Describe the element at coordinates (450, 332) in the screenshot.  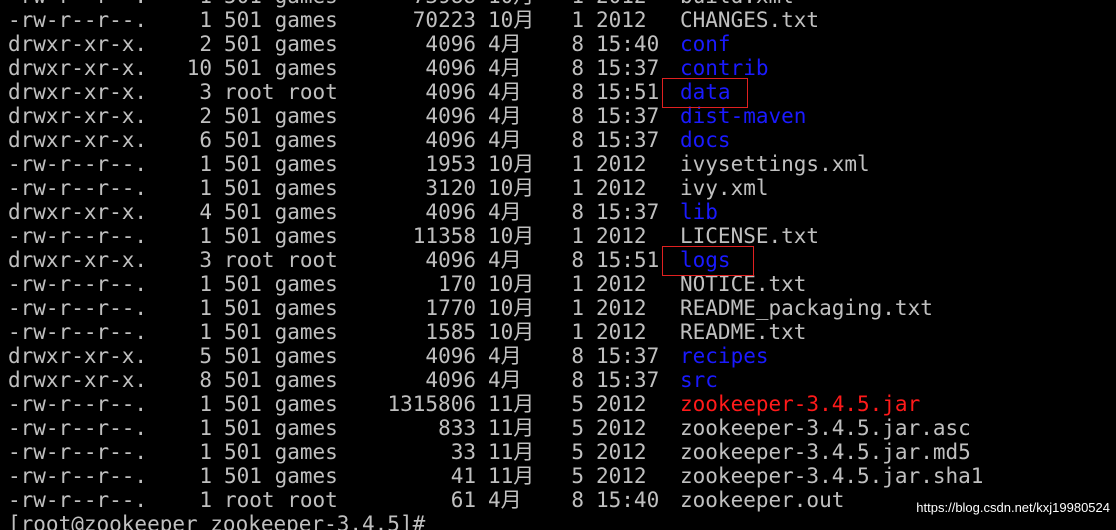
I see `entry-size: 1585` at that location.